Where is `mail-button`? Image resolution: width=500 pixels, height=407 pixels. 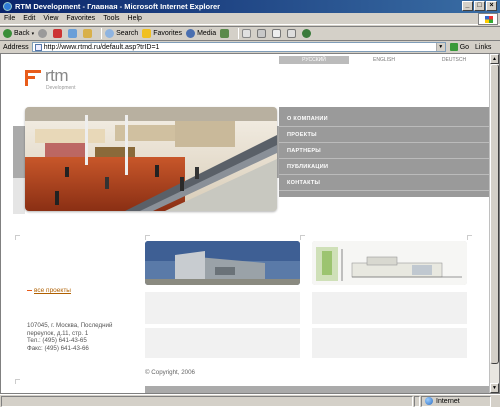 mail-button is located at coordinates (247, 33).